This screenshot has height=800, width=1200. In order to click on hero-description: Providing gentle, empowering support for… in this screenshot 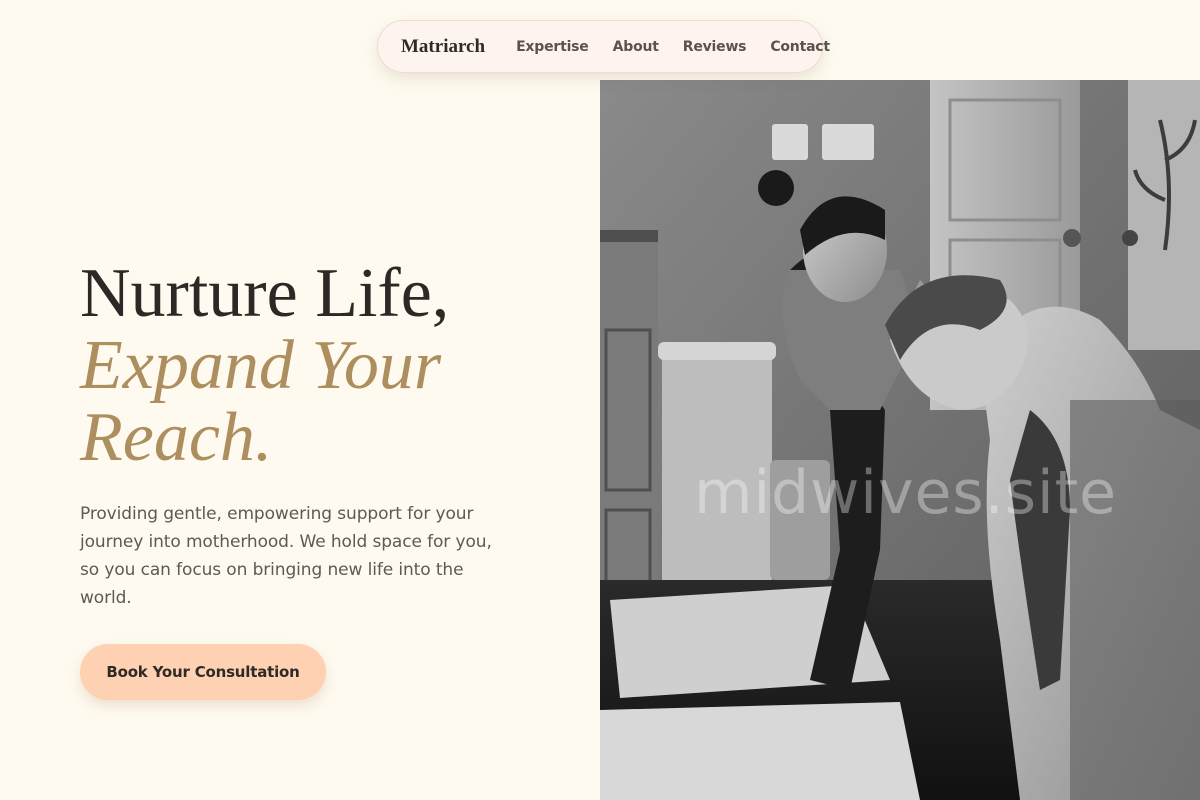, I will do `click(286, 556)`.